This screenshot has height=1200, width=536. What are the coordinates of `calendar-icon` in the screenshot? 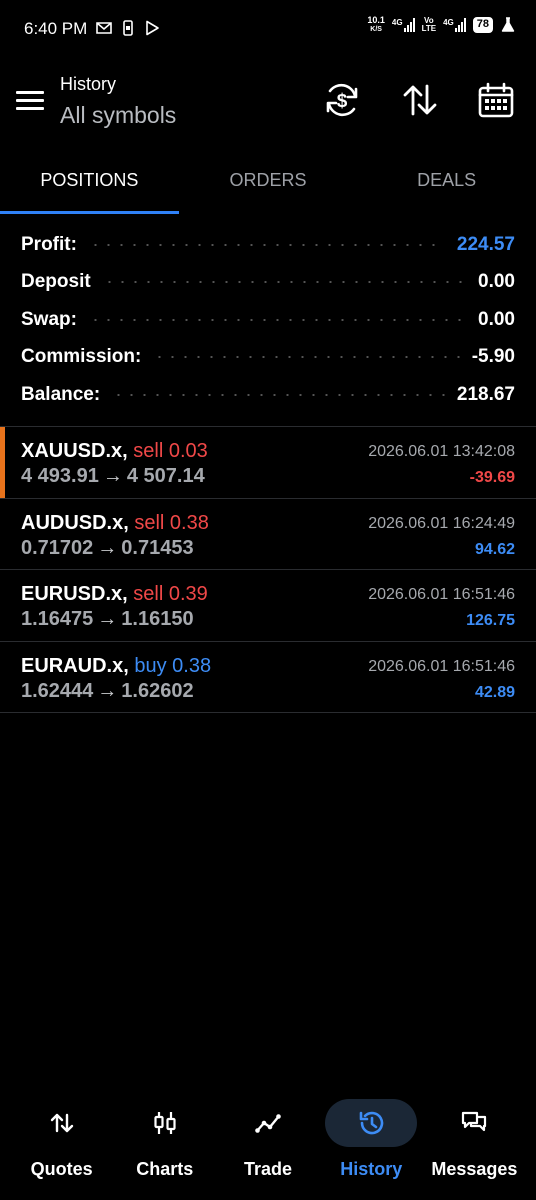 It's located at (496, 100).